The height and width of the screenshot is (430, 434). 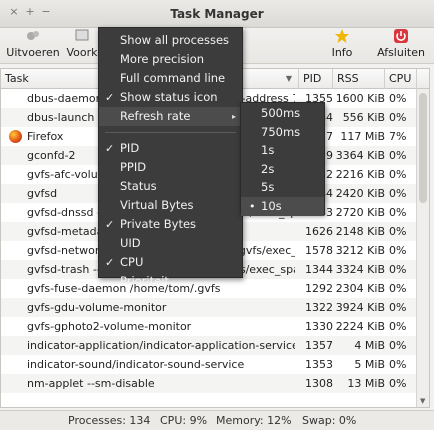 I want to click on column-task-label: Task, so click(x=17, y=78).